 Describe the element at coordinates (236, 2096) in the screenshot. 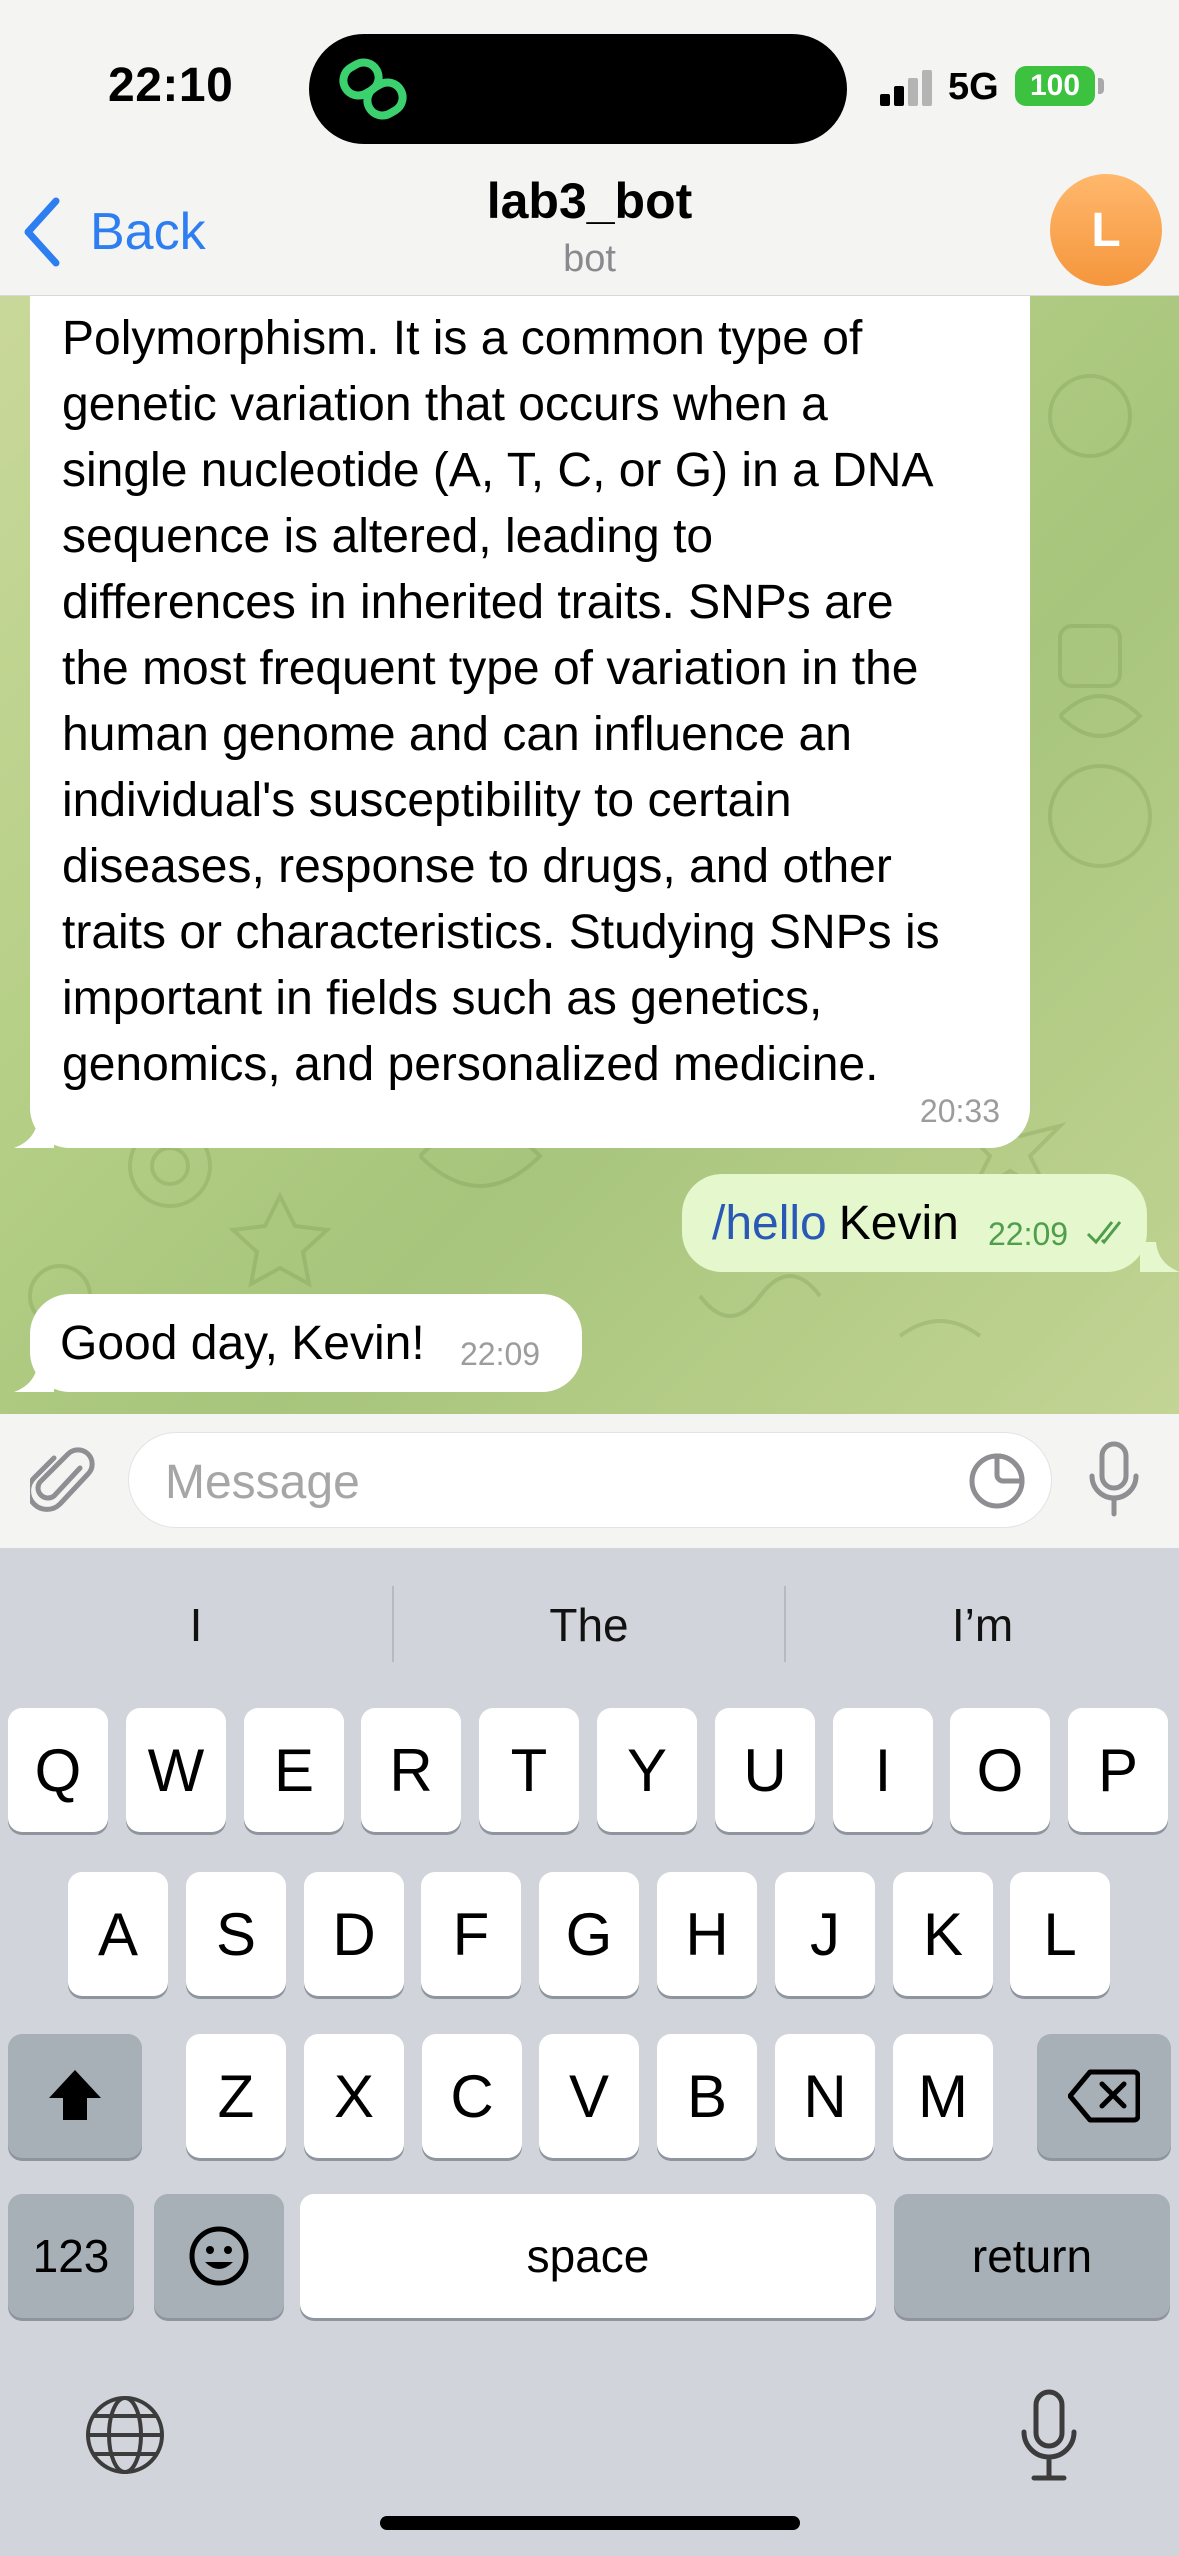

I see `key-z: Z` at that location.